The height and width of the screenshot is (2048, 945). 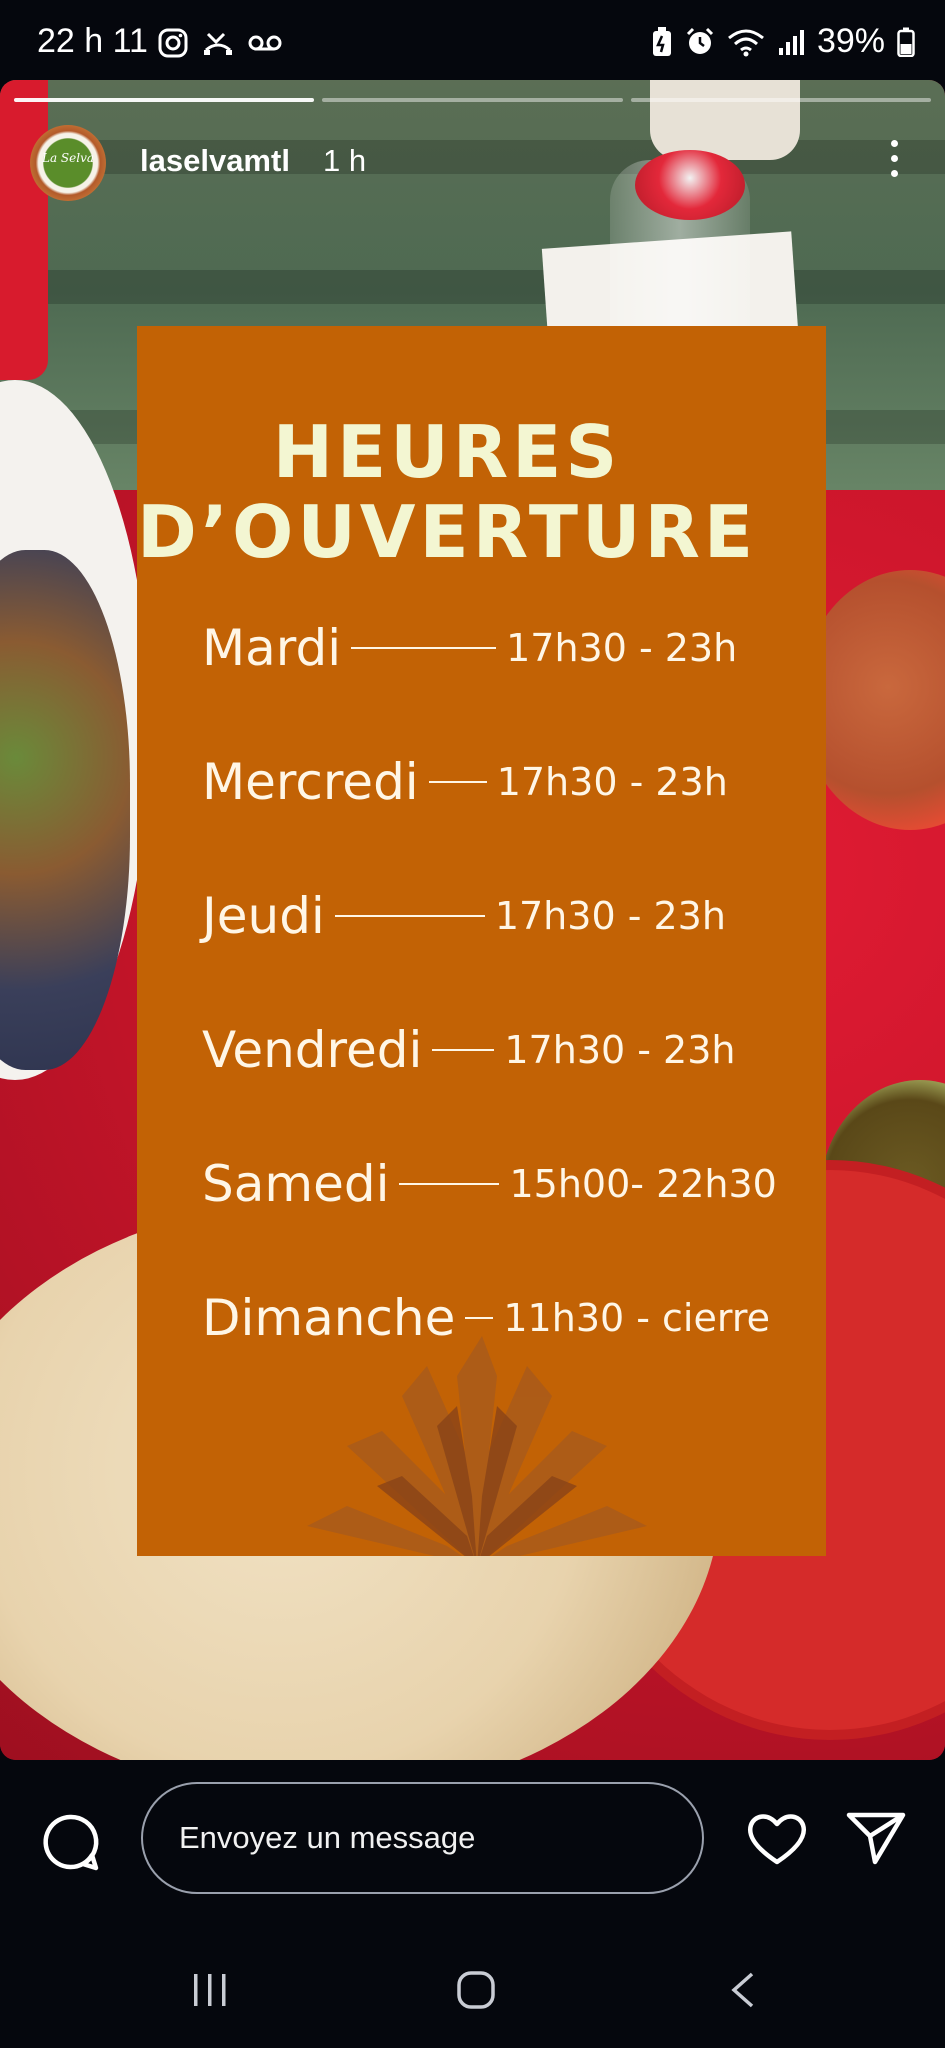 I want to click on more-options-icon, so click(x=895, y=162).